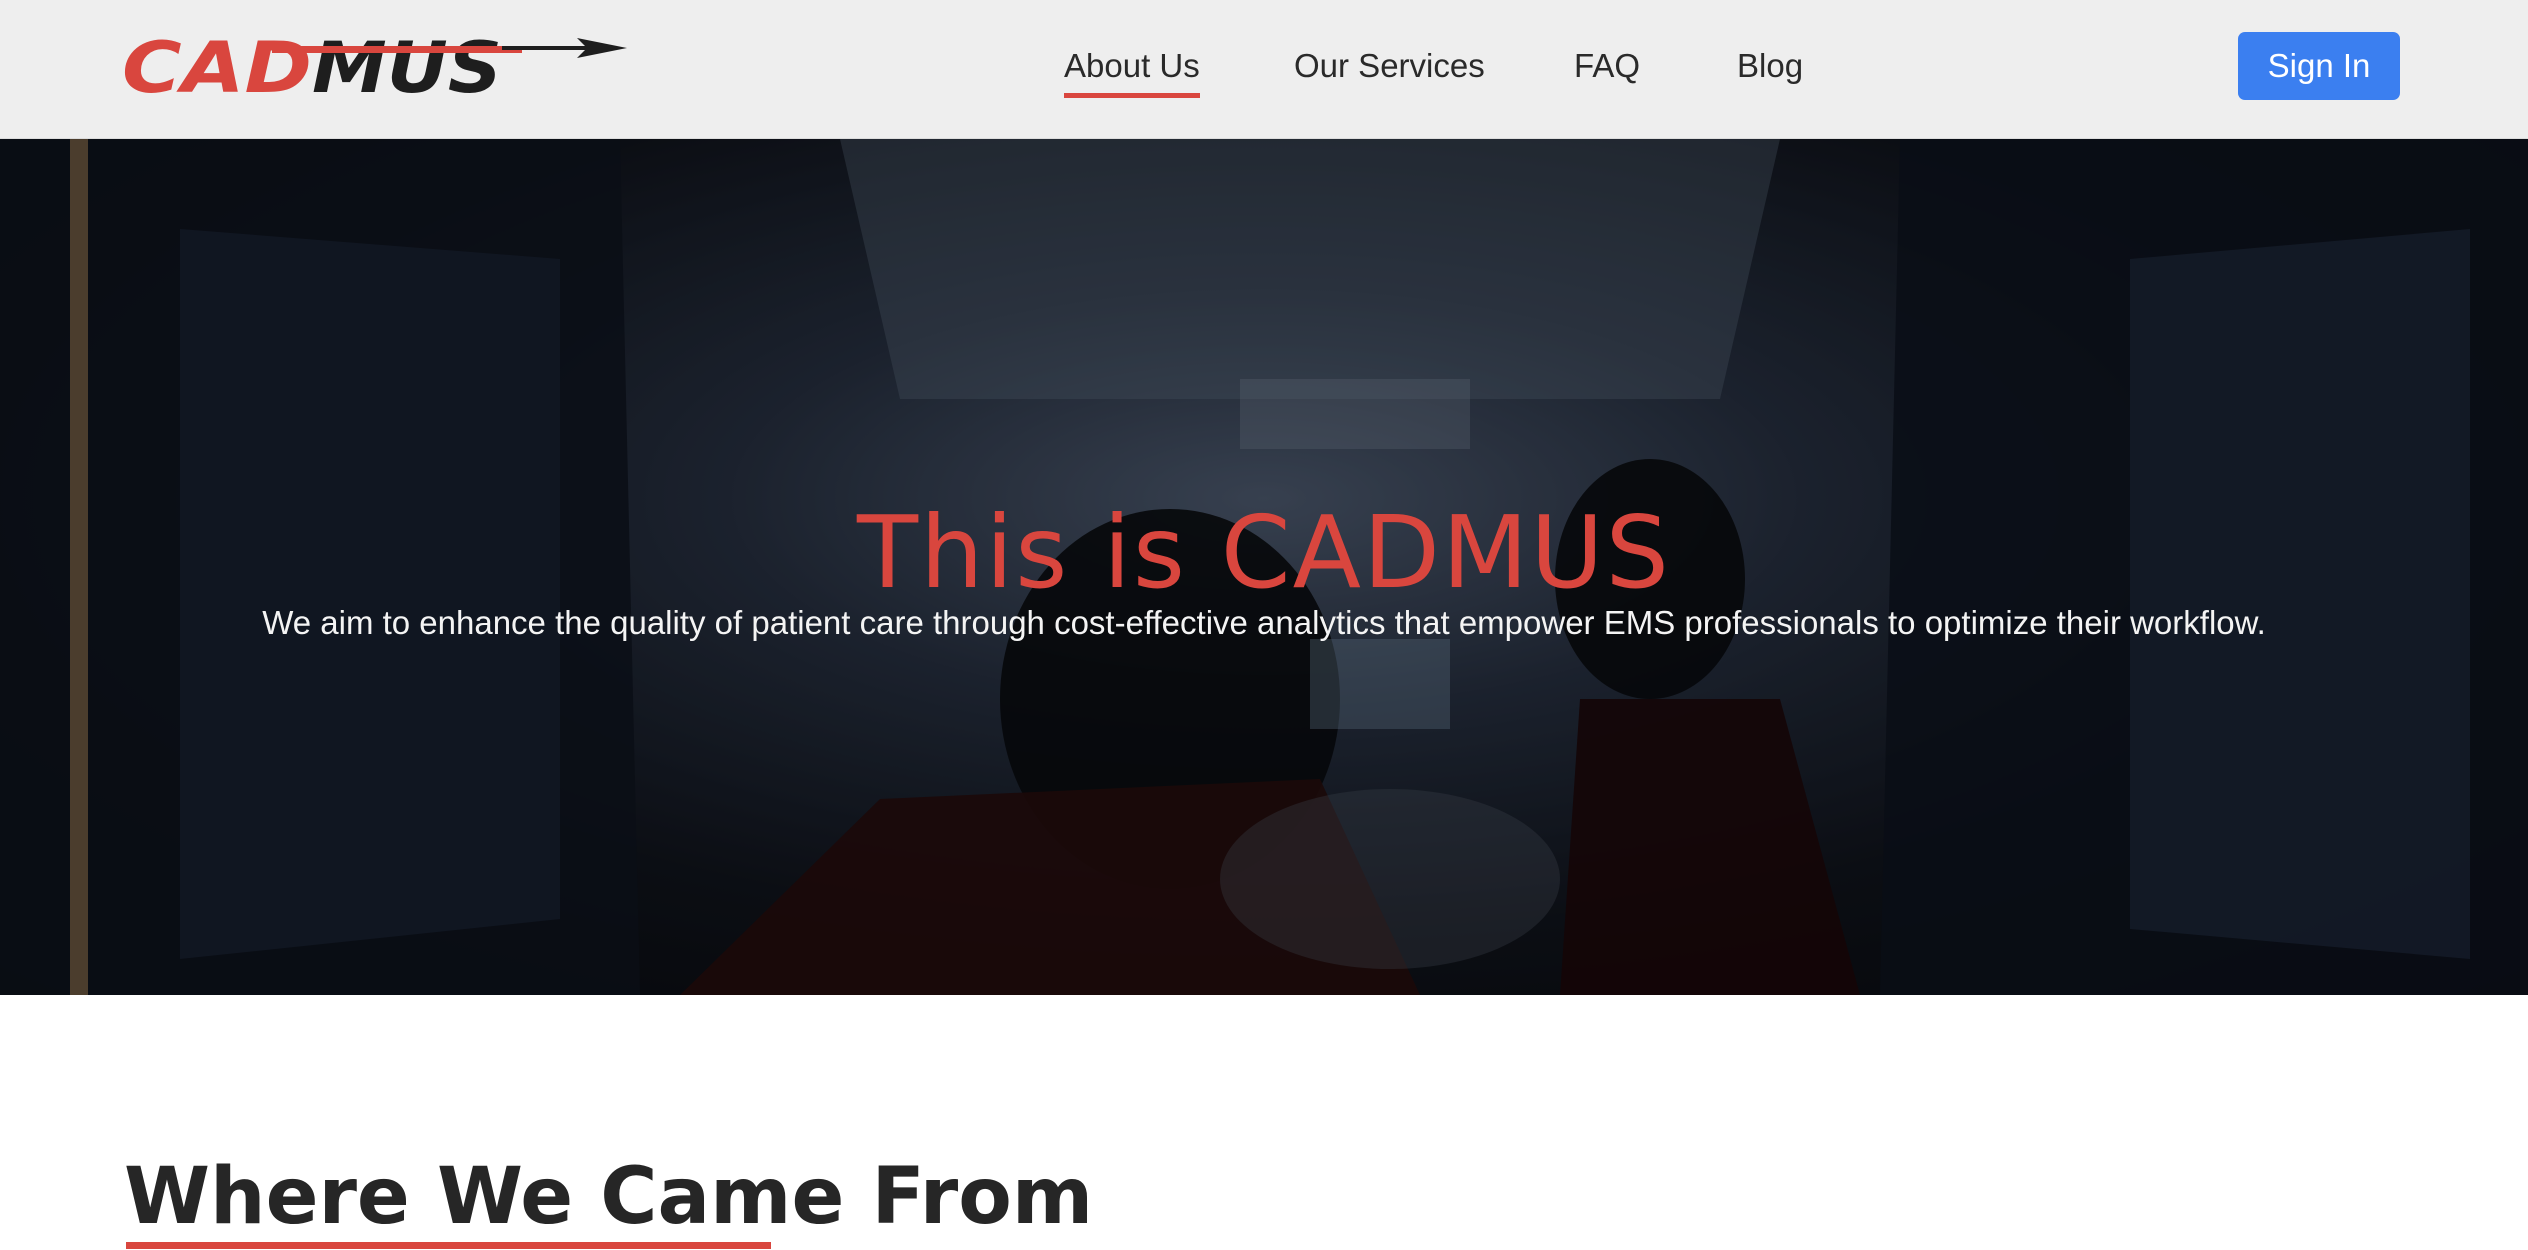 The image size is (2528, 1250). I want to click on nav-our-services: Our Services, so click(1389, 66).